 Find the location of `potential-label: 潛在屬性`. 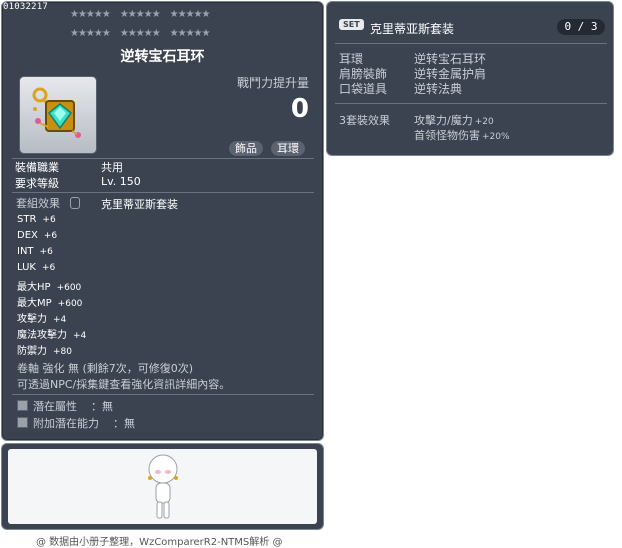

potential-label: 潛在屬性 is located at coordinates (55, 406).